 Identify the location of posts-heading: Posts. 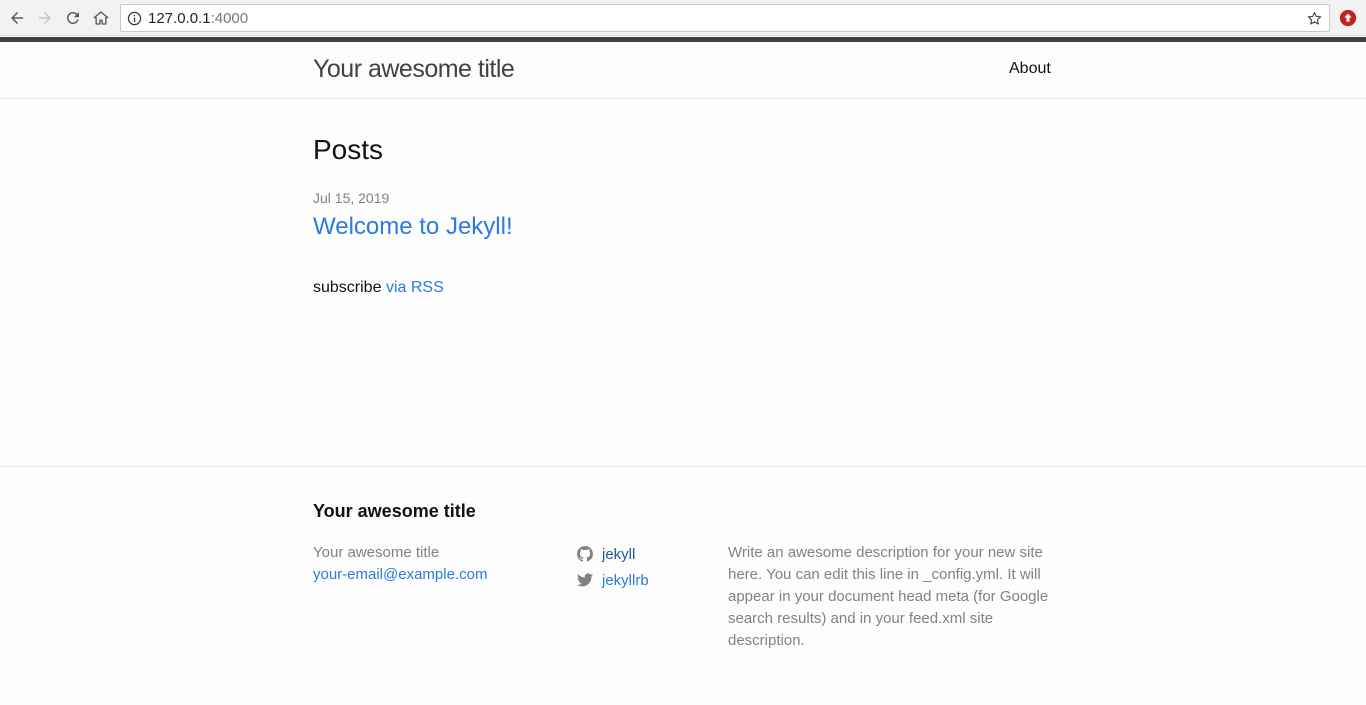
(348, 149).